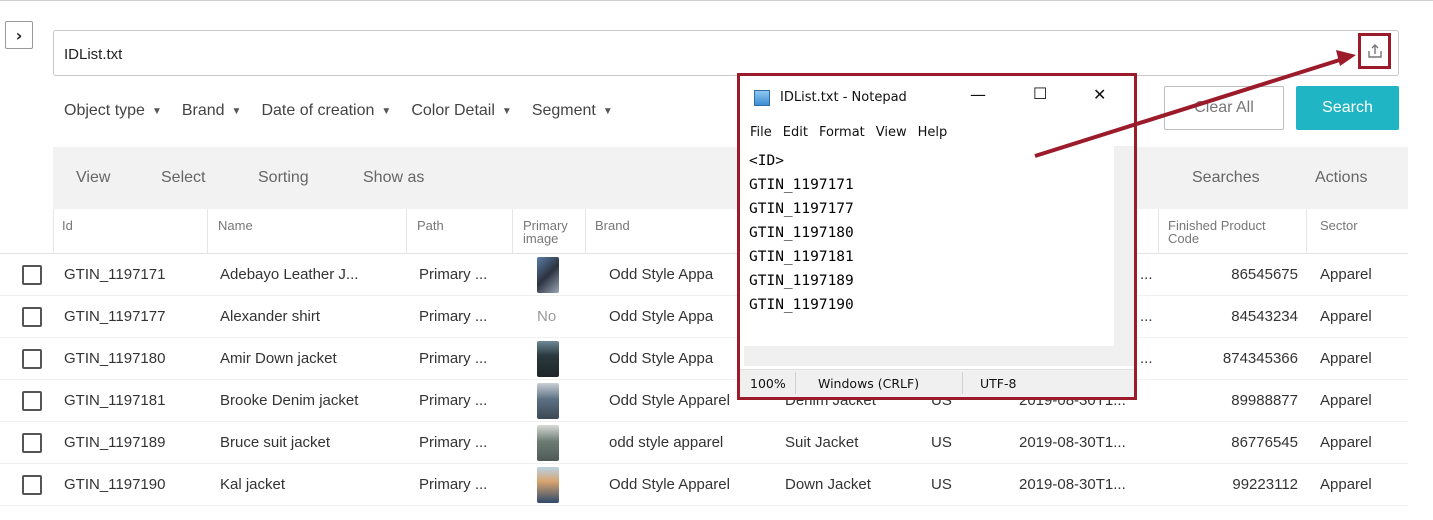 This screenshot has width=1433, height=520. What do you see at coordinates (318, 110) in the screenshot?
I see `filter-label: Date of creation` at bounding box center [318, 110].